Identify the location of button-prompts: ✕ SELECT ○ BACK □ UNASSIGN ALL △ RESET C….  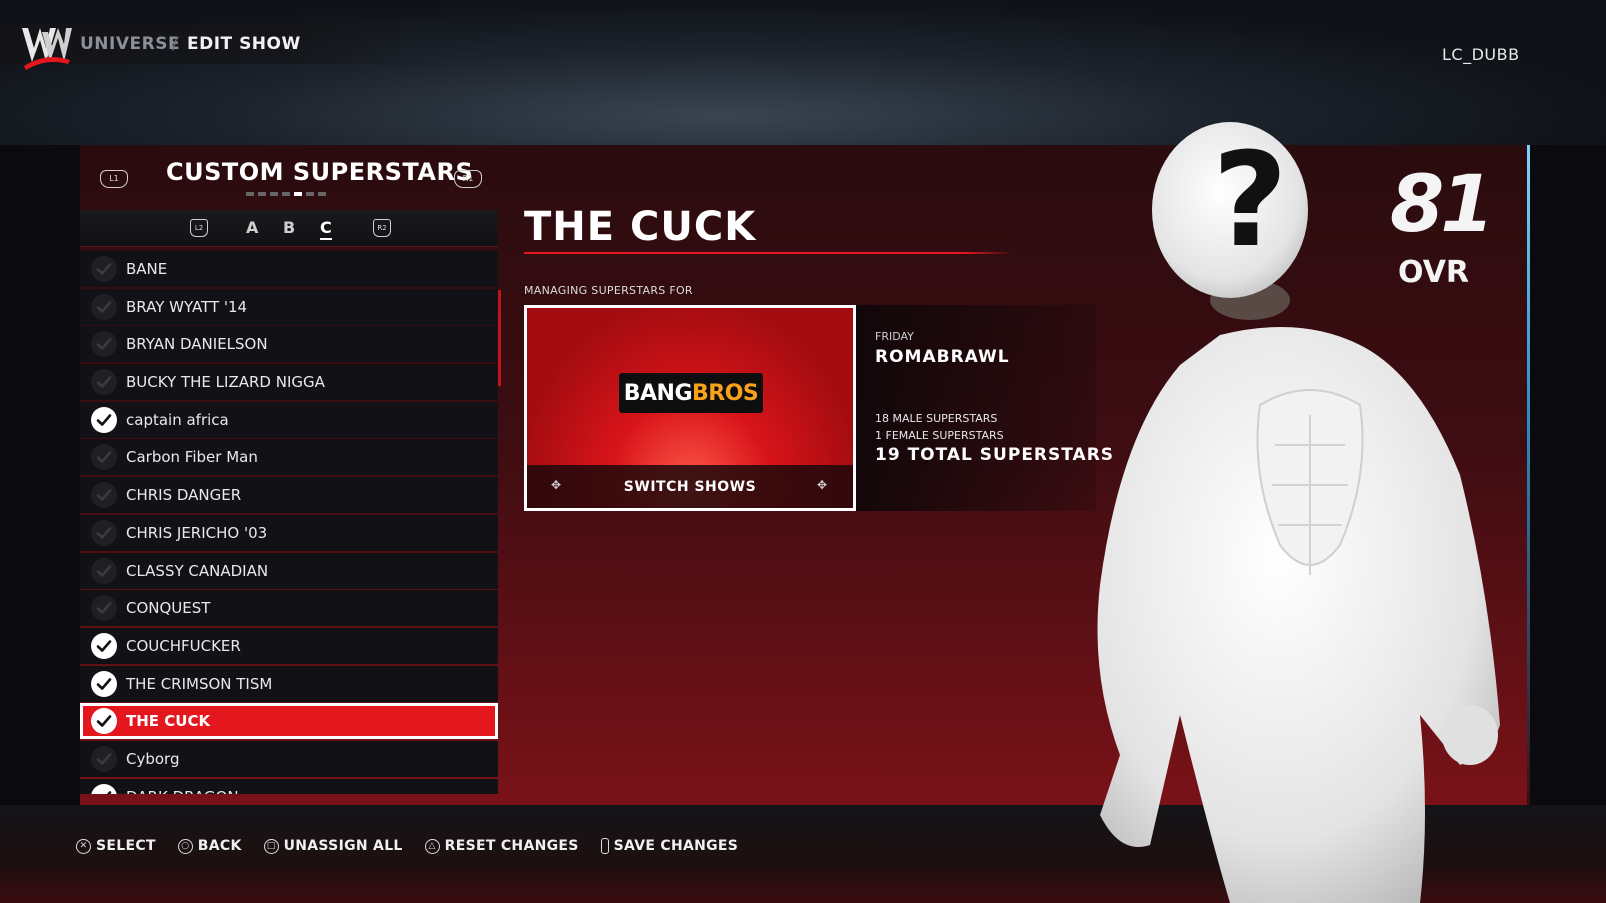
(407, 846).